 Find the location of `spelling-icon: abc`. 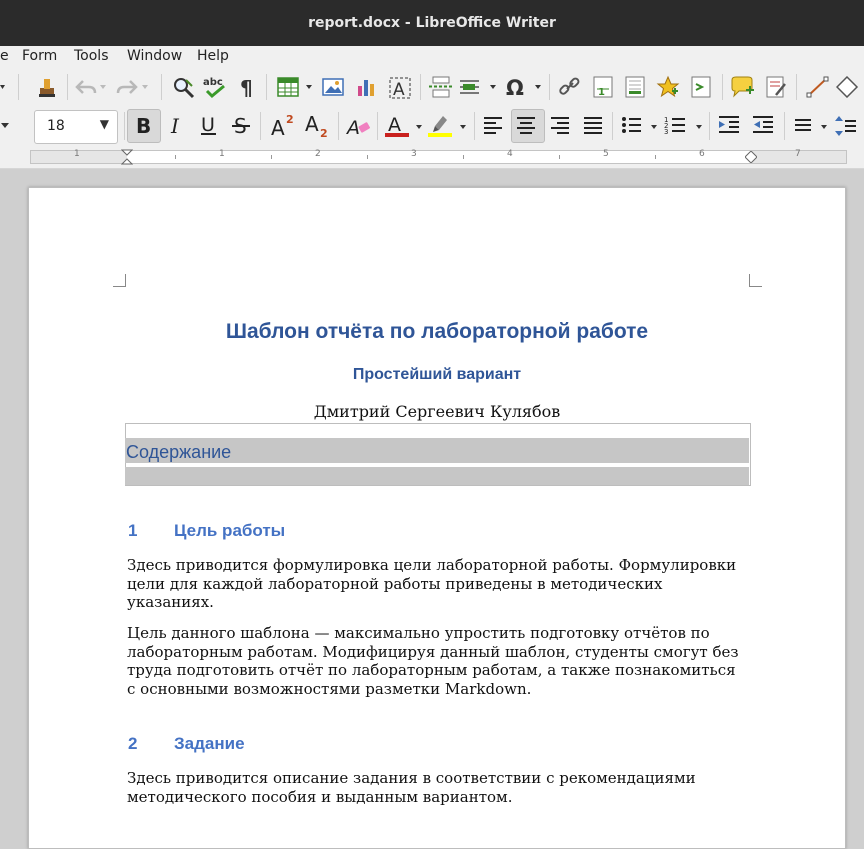

spelling-icon: abc is located at coordinates (216, 87).